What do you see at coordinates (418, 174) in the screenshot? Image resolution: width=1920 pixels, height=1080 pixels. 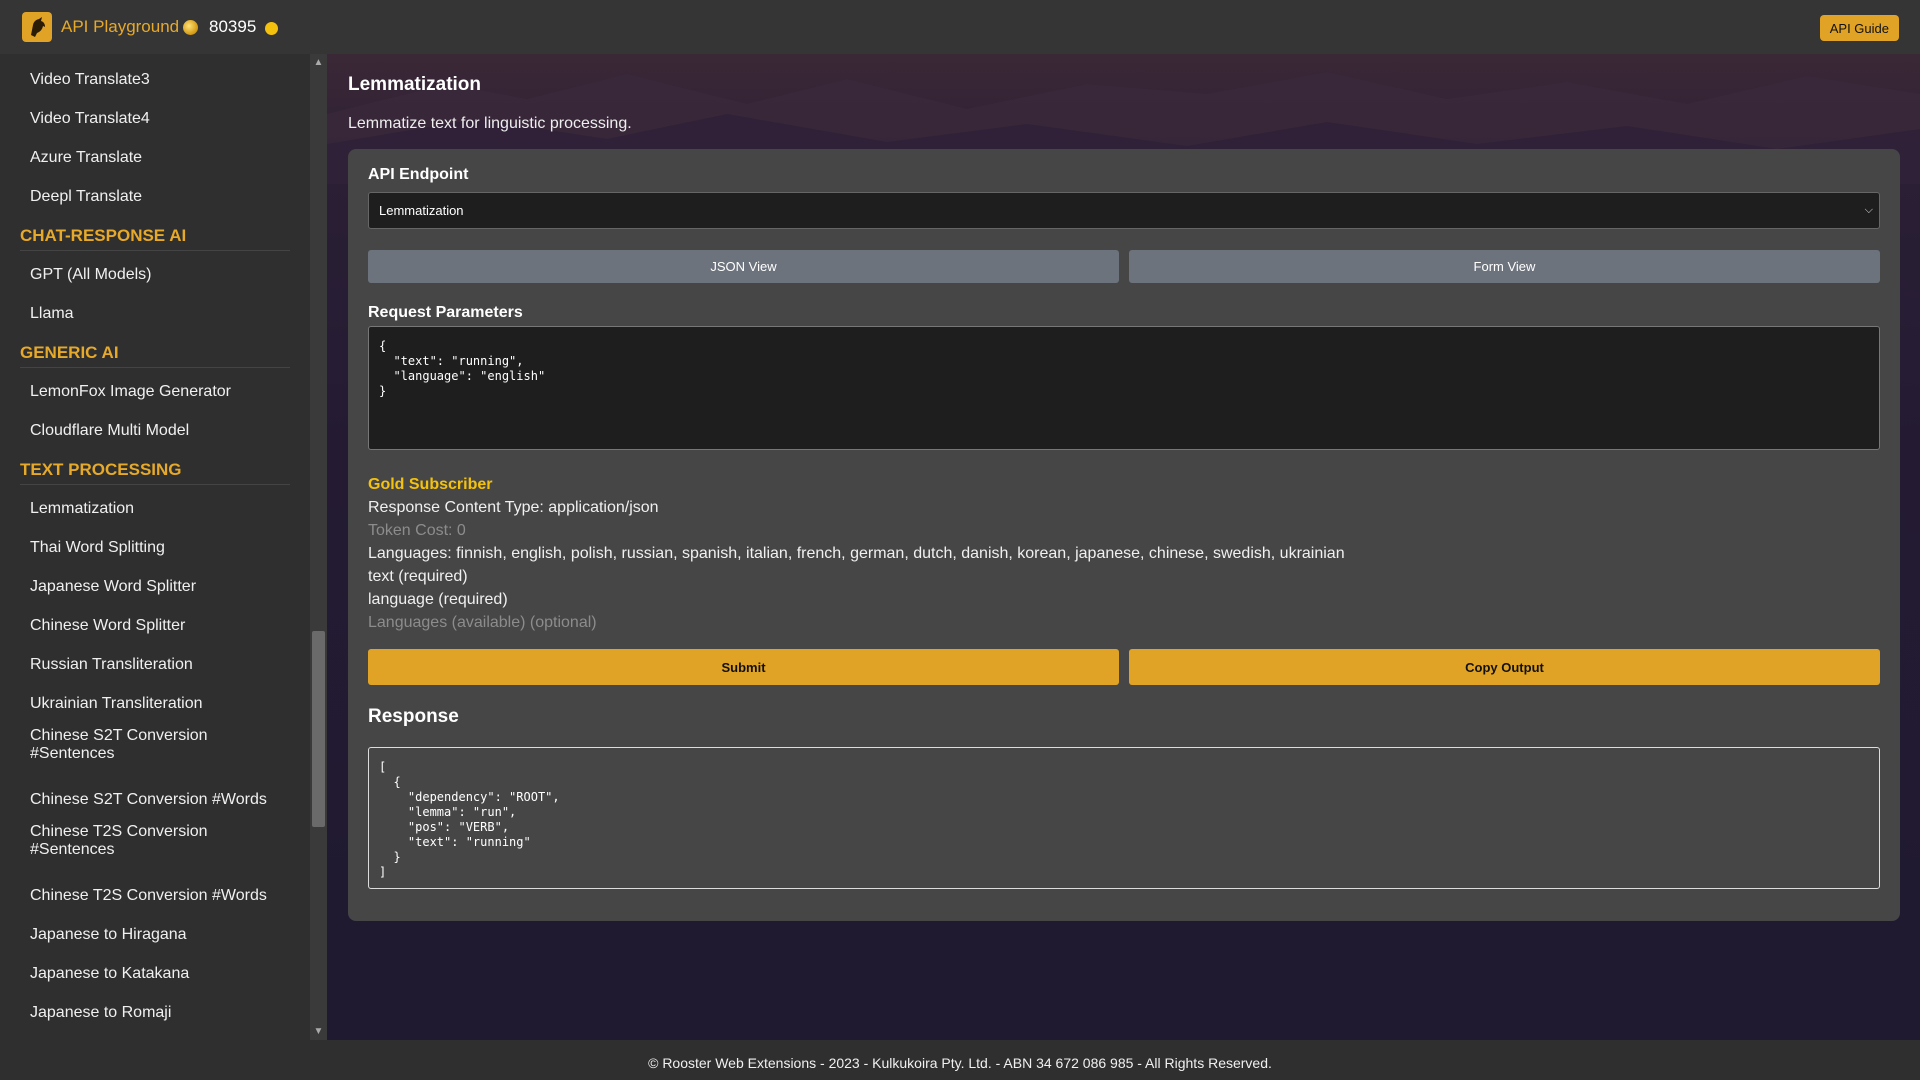 I see `endpoint-label: API Endpoint` at bounding box center [418, 174].